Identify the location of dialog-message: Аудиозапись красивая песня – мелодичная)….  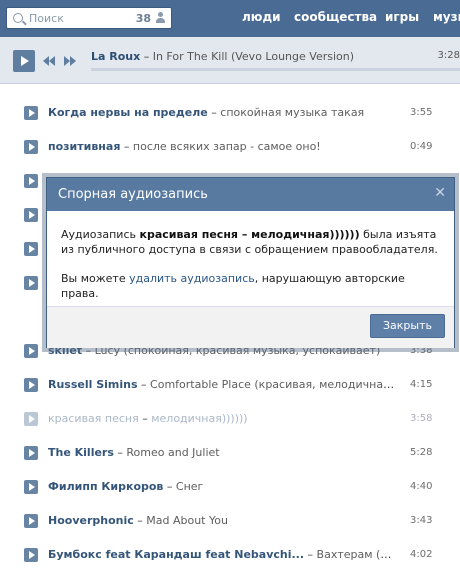
(251, 242).